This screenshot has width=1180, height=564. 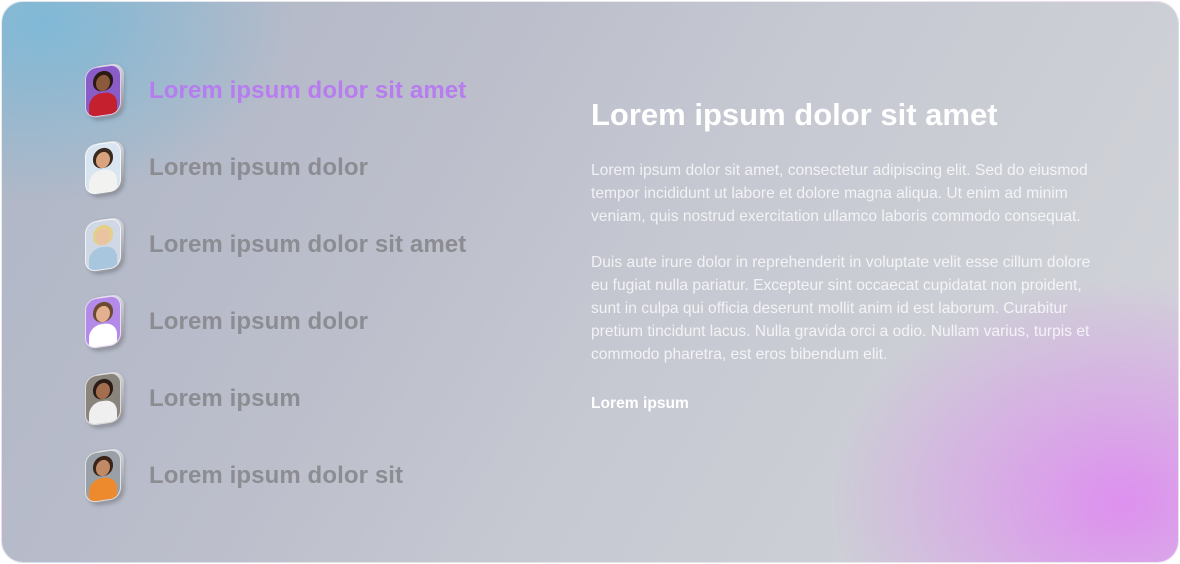 What do you see at coordinates (276, 475) in the screenshot?
I see `list-item-label: Lorem ipsum dolor sit` at bounding box center [276, 475].